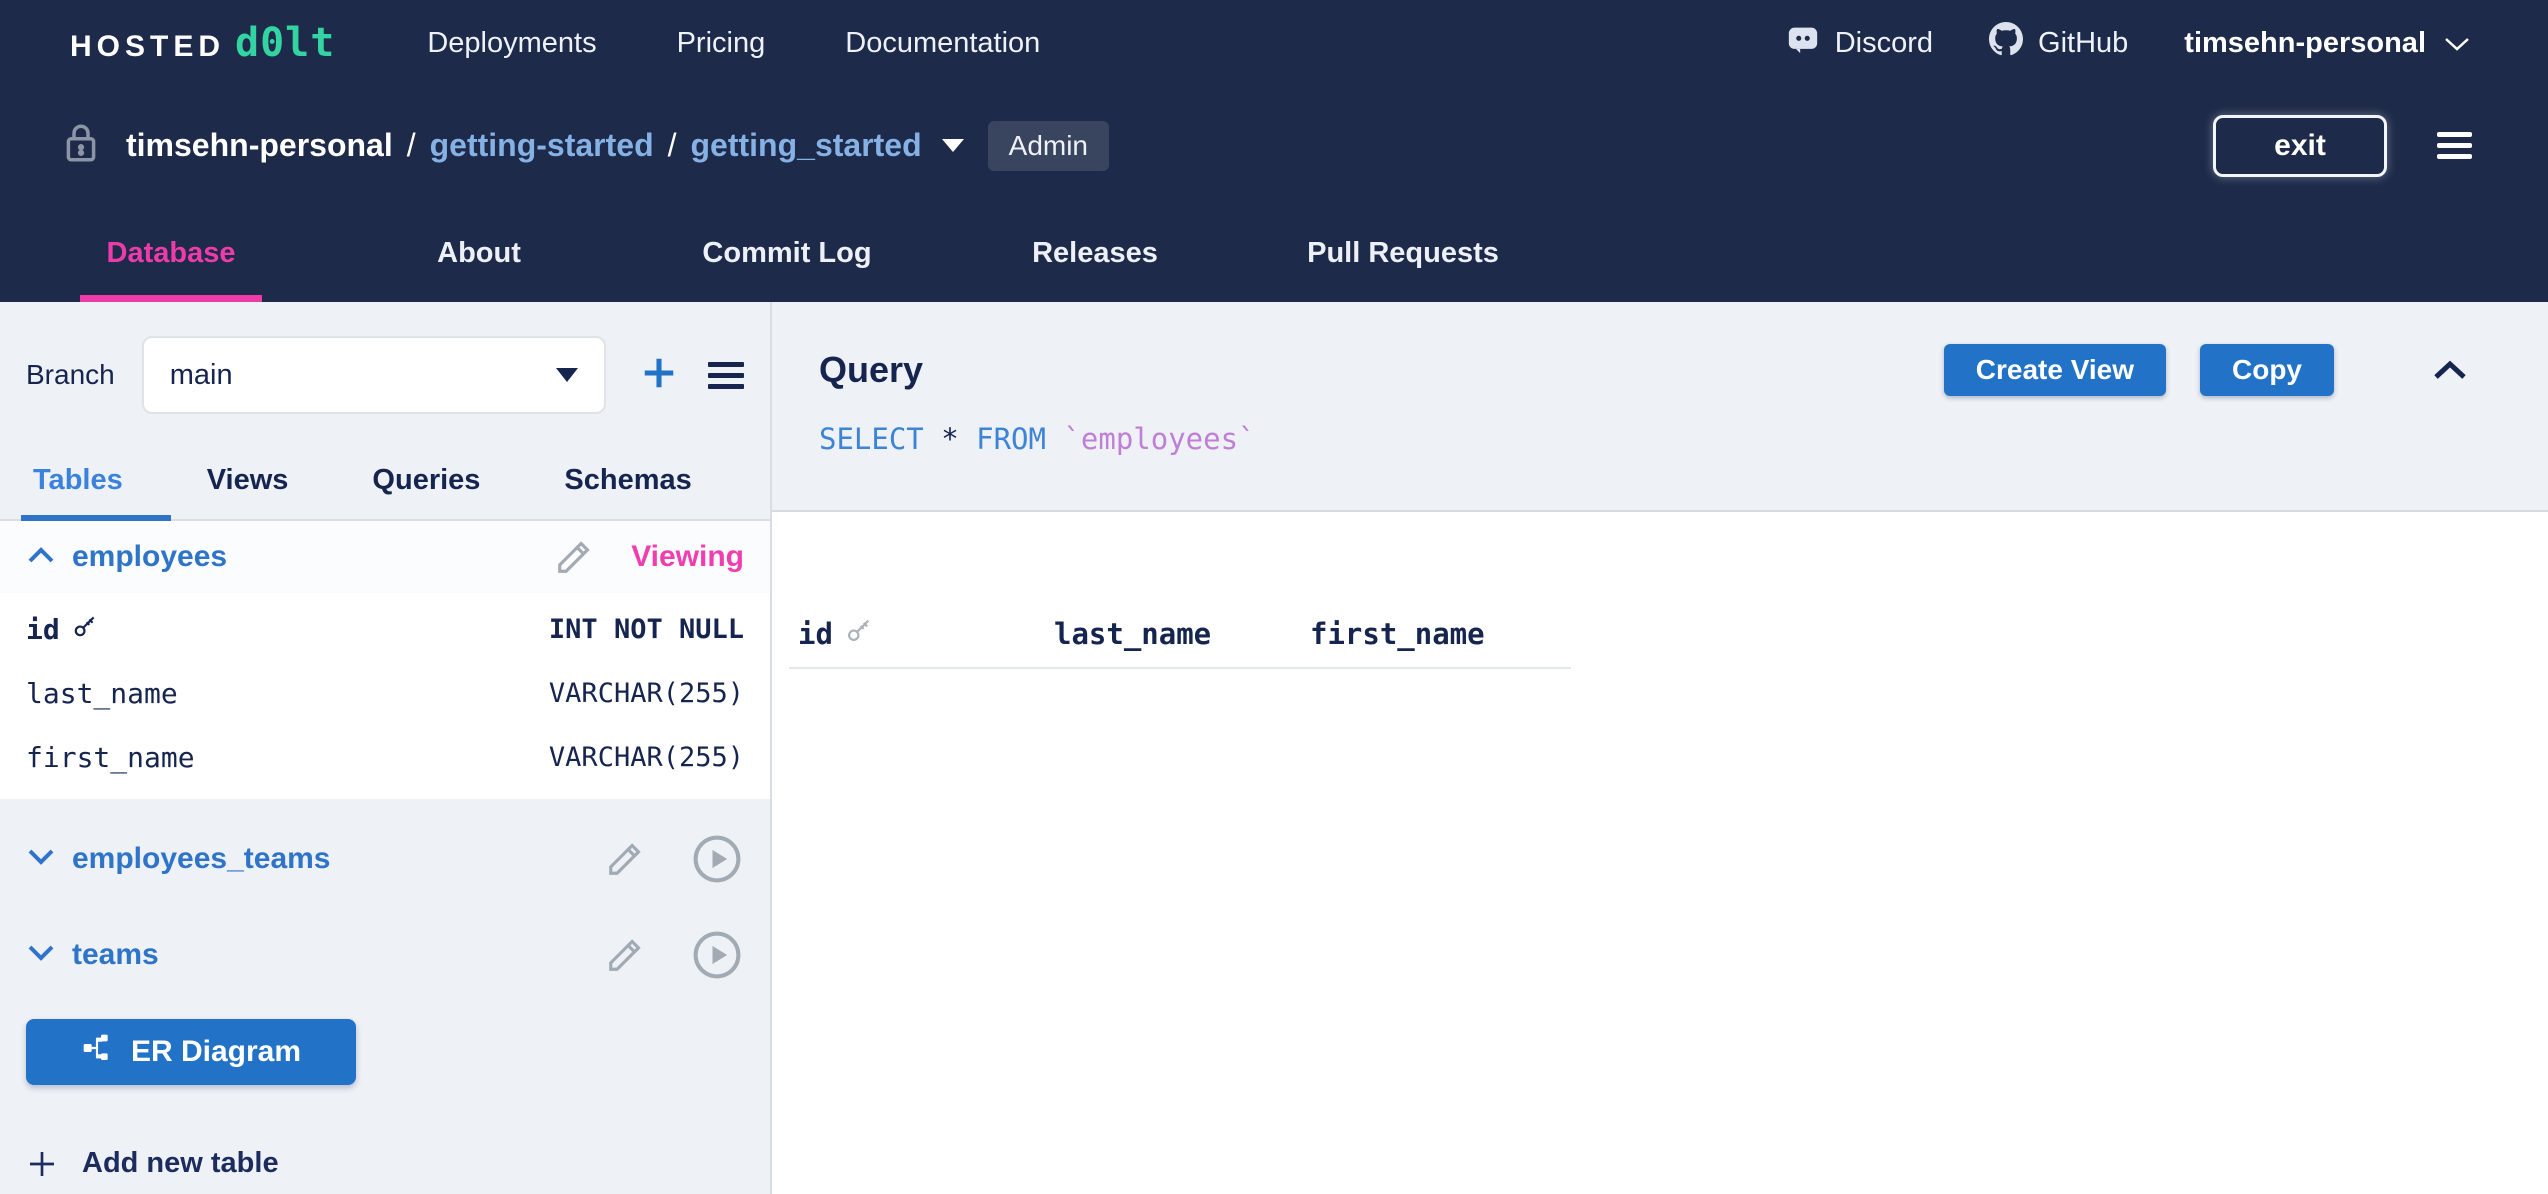 The width and height of the screenshot is (2548, 1194). What do you see at coordinates (646, 693) in the screenshot?
I see `column-type: VARCHAR(255)` at bounding box center [646, 693].